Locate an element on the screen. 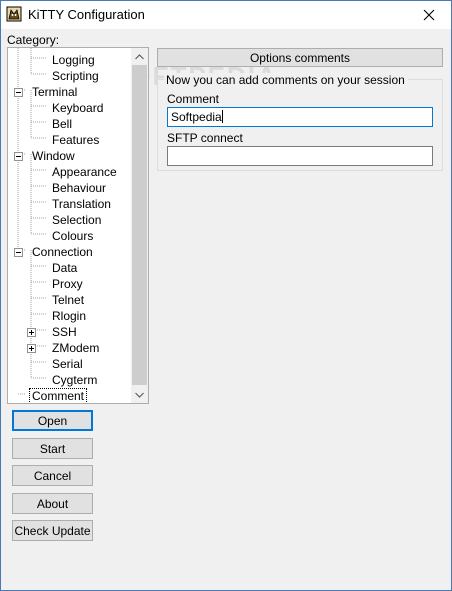  tree-item-rlogin: Rlogin is located at coordinates (69, 316).